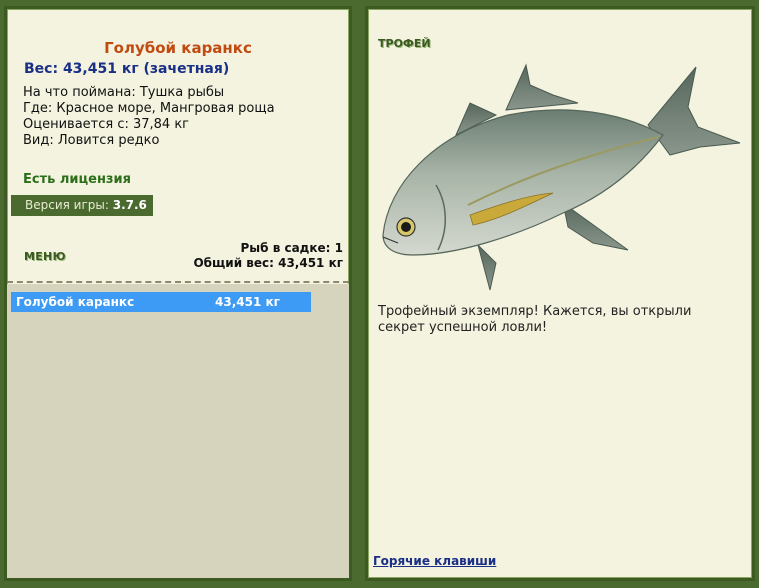 The image size is (759, 588). I want to click on cage-stats: Рыб в садке: 1 Общий вес: 43,451 кг, so click(268, 256).